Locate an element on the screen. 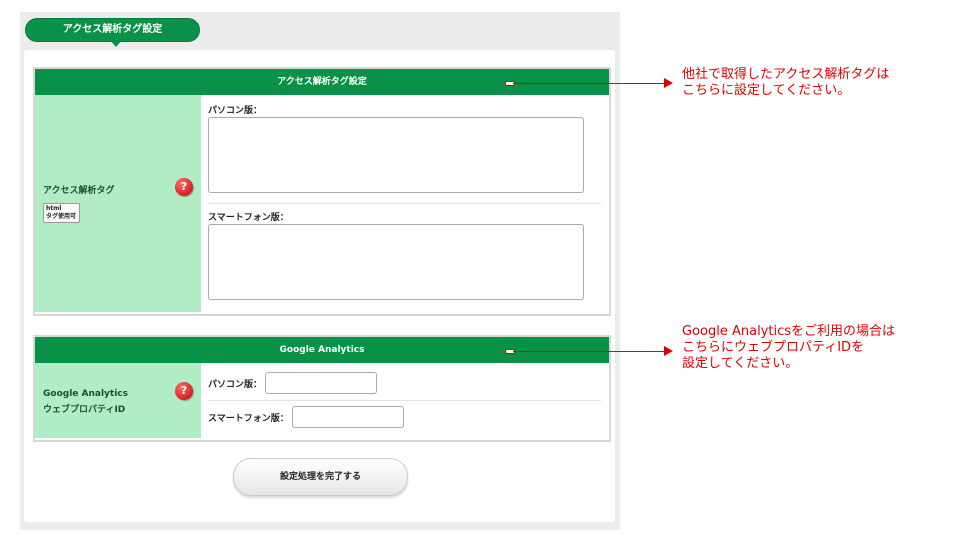 Image resolution: width=980 pixels, height=540 pixels. ga-smartphone-input is located at coordinates (348, 417).